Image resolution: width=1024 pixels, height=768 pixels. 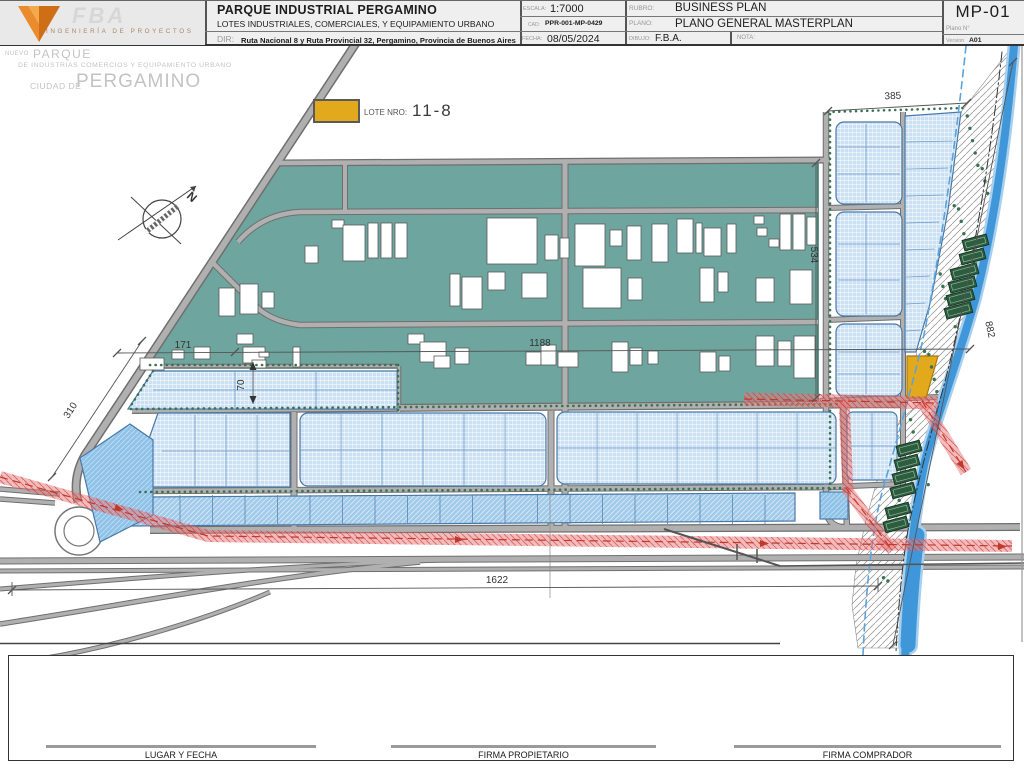 I want to click on lot-stripB, so click(x=462, y=509).